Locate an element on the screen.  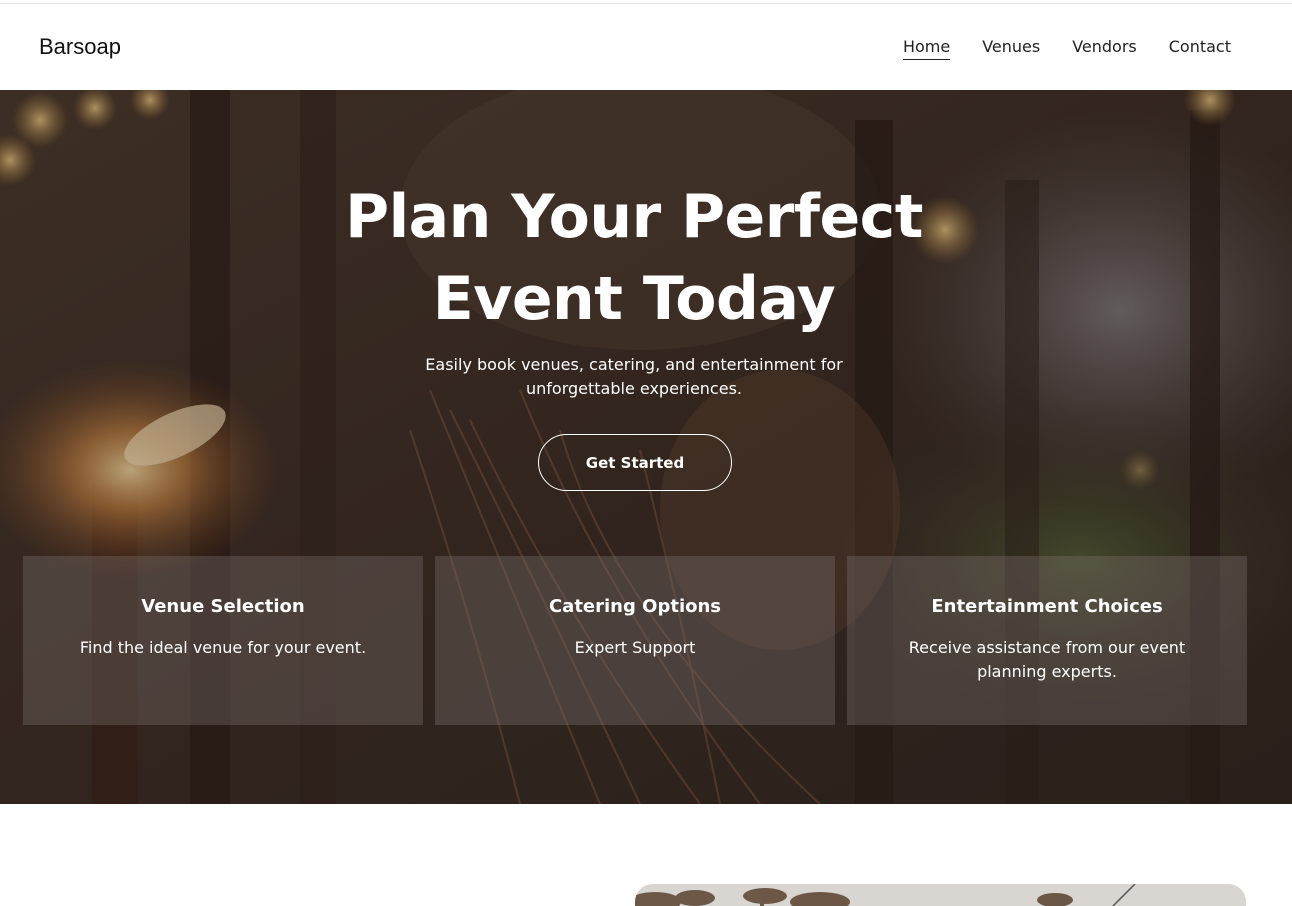
get-started-button: Get Started is located at coordinates (635, 462).